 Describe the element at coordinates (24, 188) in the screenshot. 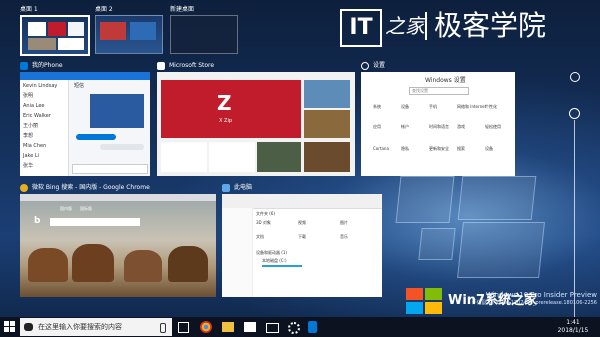

I see `chrome-icon` at that location.